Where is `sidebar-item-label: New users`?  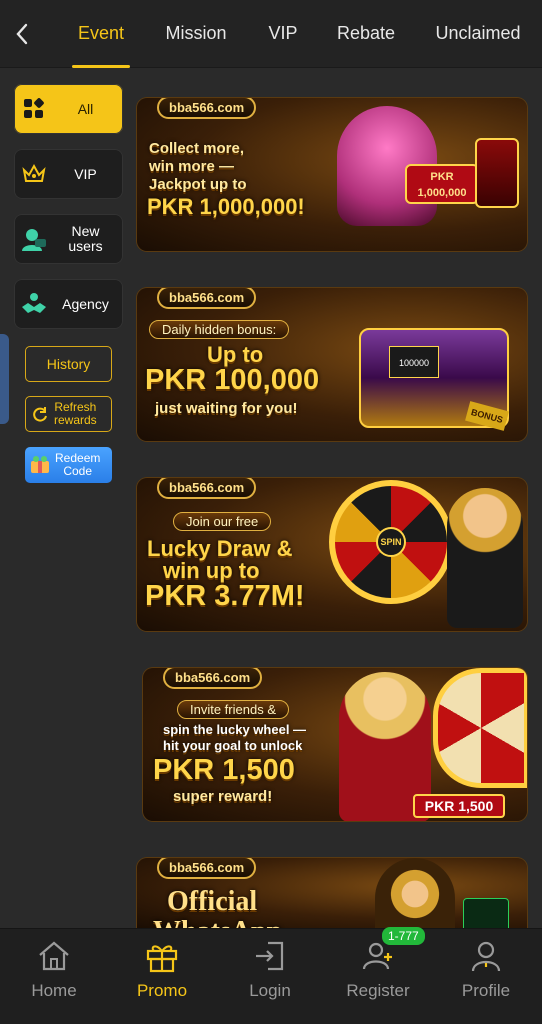 sidebar-item-label: New users is located at coordinates (85, 238).